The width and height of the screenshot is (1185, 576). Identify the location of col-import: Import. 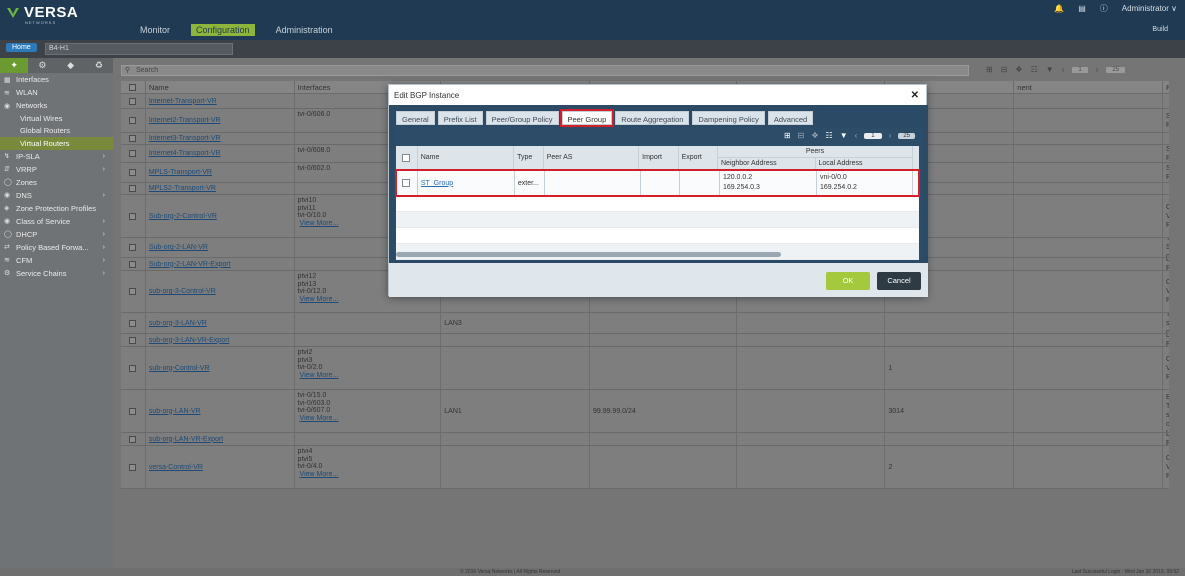
(659, 157).